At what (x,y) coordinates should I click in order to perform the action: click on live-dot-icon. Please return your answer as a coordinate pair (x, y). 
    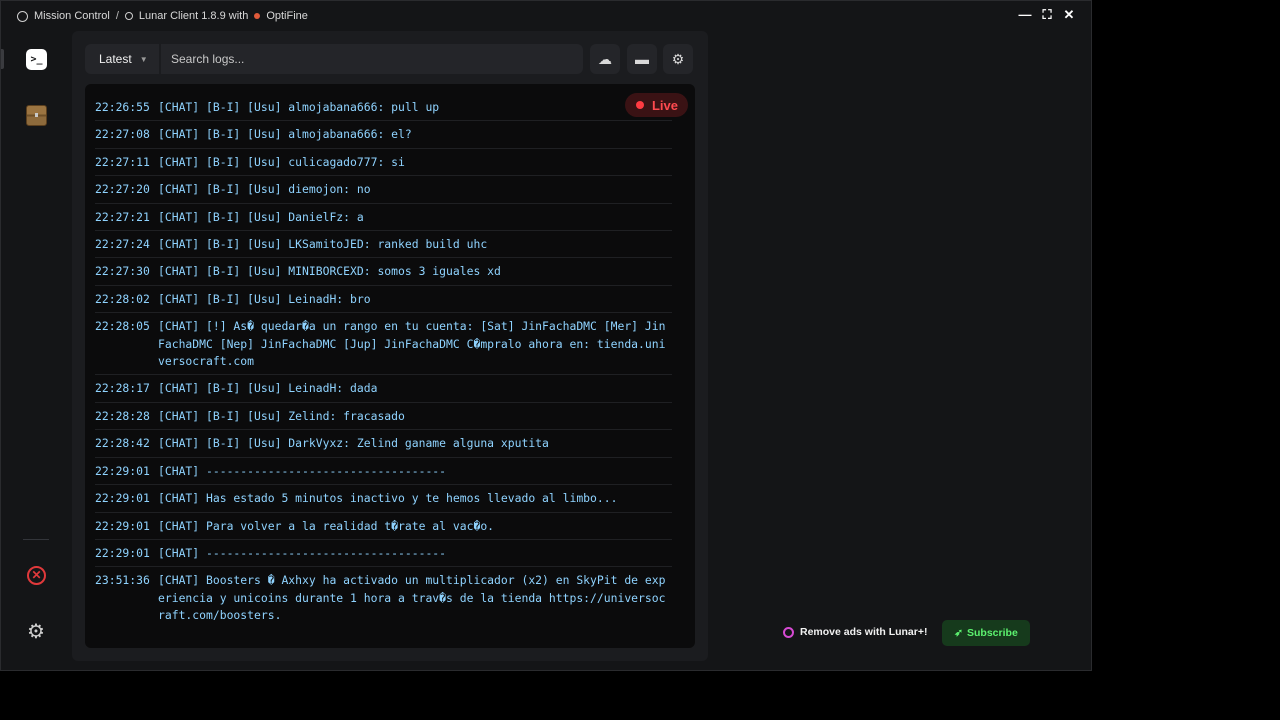
    Looking at the image, I should click on (639, 105).